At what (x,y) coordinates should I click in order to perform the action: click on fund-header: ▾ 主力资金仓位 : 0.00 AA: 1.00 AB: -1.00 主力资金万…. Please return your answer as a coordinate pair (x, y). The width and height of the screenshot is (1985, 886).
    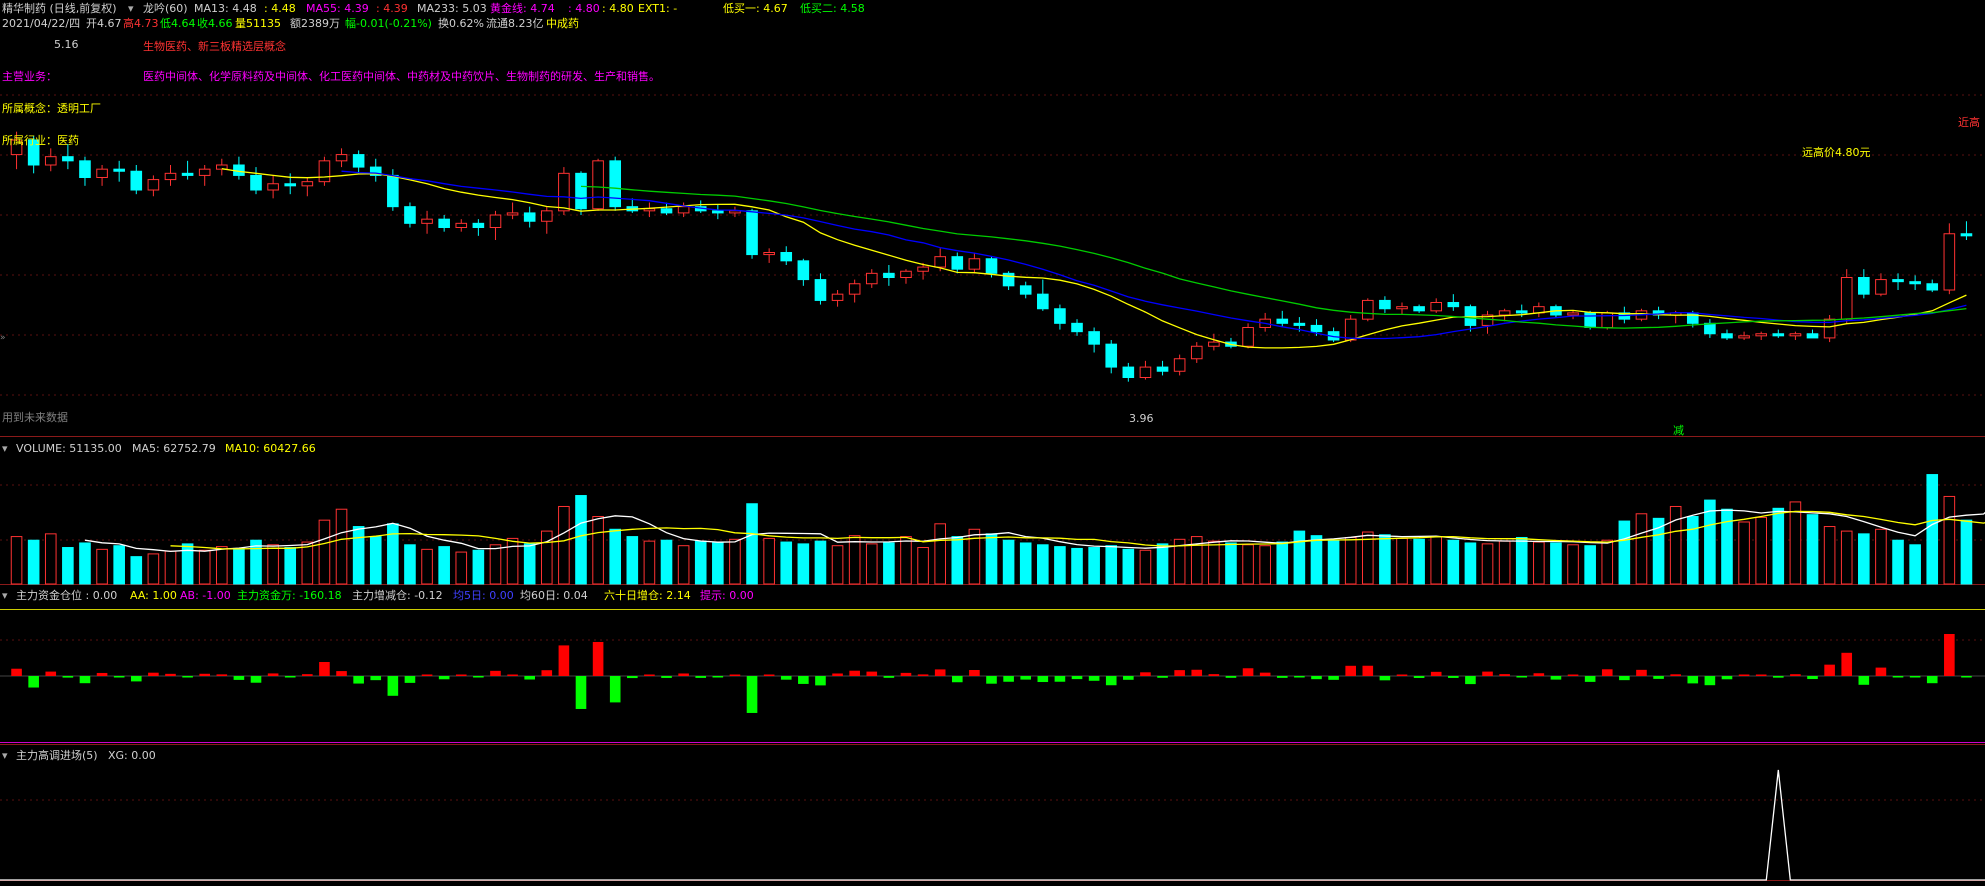
    Looking at the image, I should click on (378, 595).